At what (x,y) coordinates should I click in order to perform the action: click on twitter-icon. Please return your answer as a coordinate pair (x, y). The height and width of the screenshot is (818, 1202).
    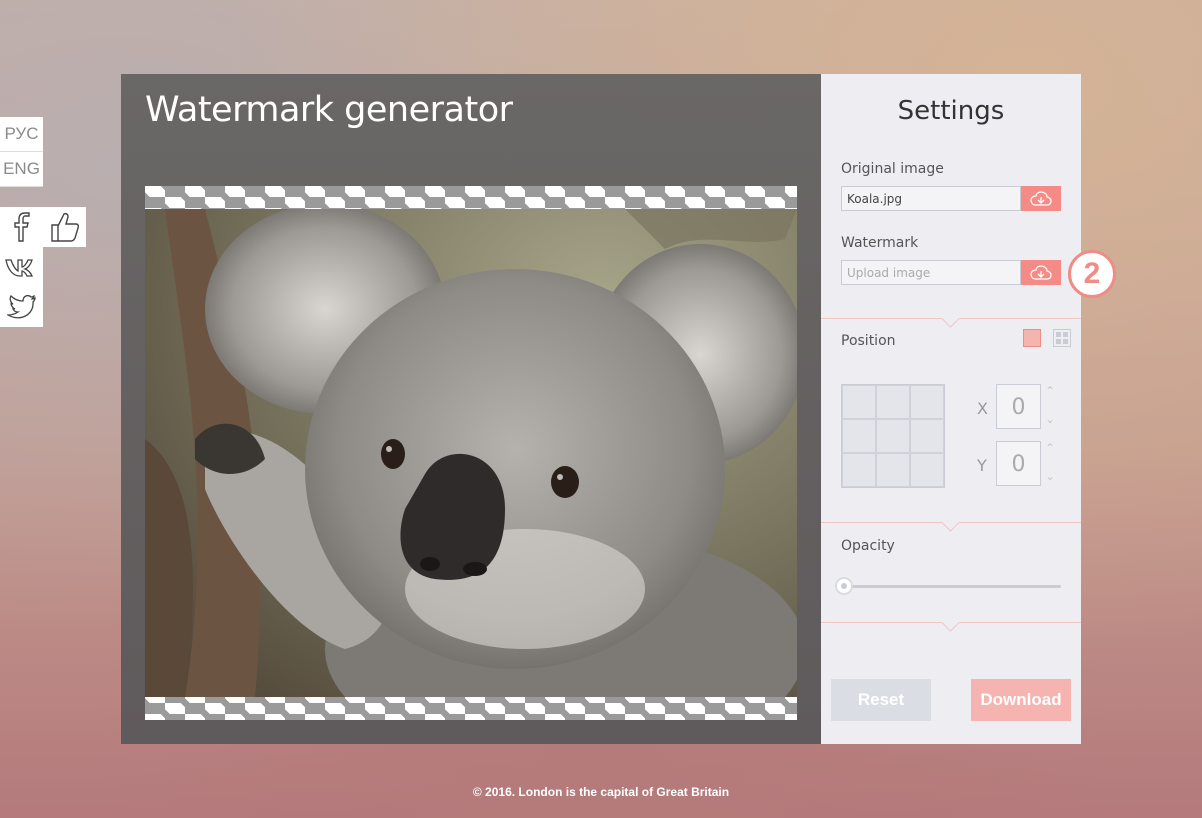
    Looking at the image, I should click on (21, 307).